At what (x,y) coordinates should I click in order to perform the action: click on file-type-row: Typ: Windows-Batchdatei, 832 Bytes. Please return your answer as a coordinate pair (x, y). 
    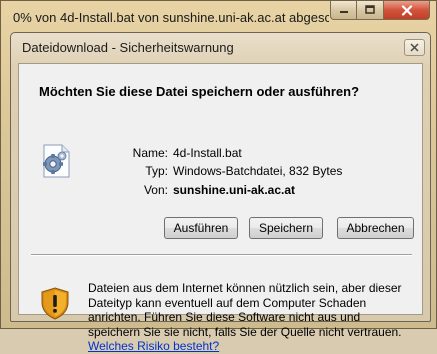
    Looking at the image, I should click on (228, 171).